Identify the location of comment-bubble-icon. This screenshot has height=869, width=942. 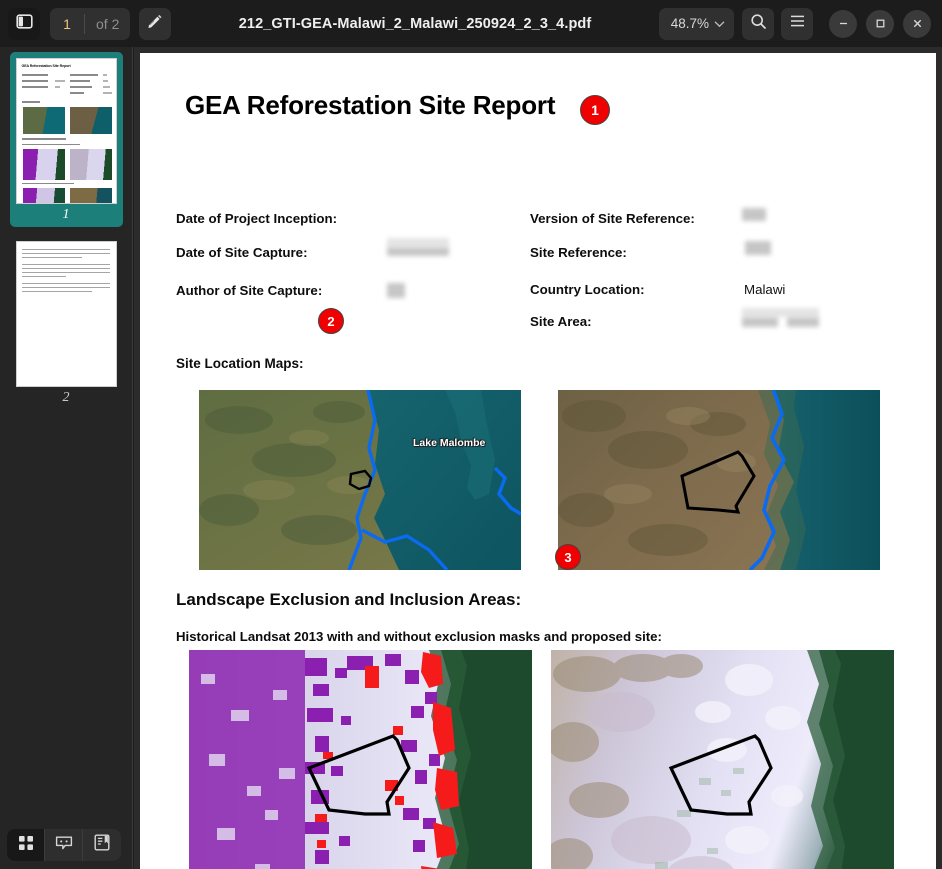
(64, 845).